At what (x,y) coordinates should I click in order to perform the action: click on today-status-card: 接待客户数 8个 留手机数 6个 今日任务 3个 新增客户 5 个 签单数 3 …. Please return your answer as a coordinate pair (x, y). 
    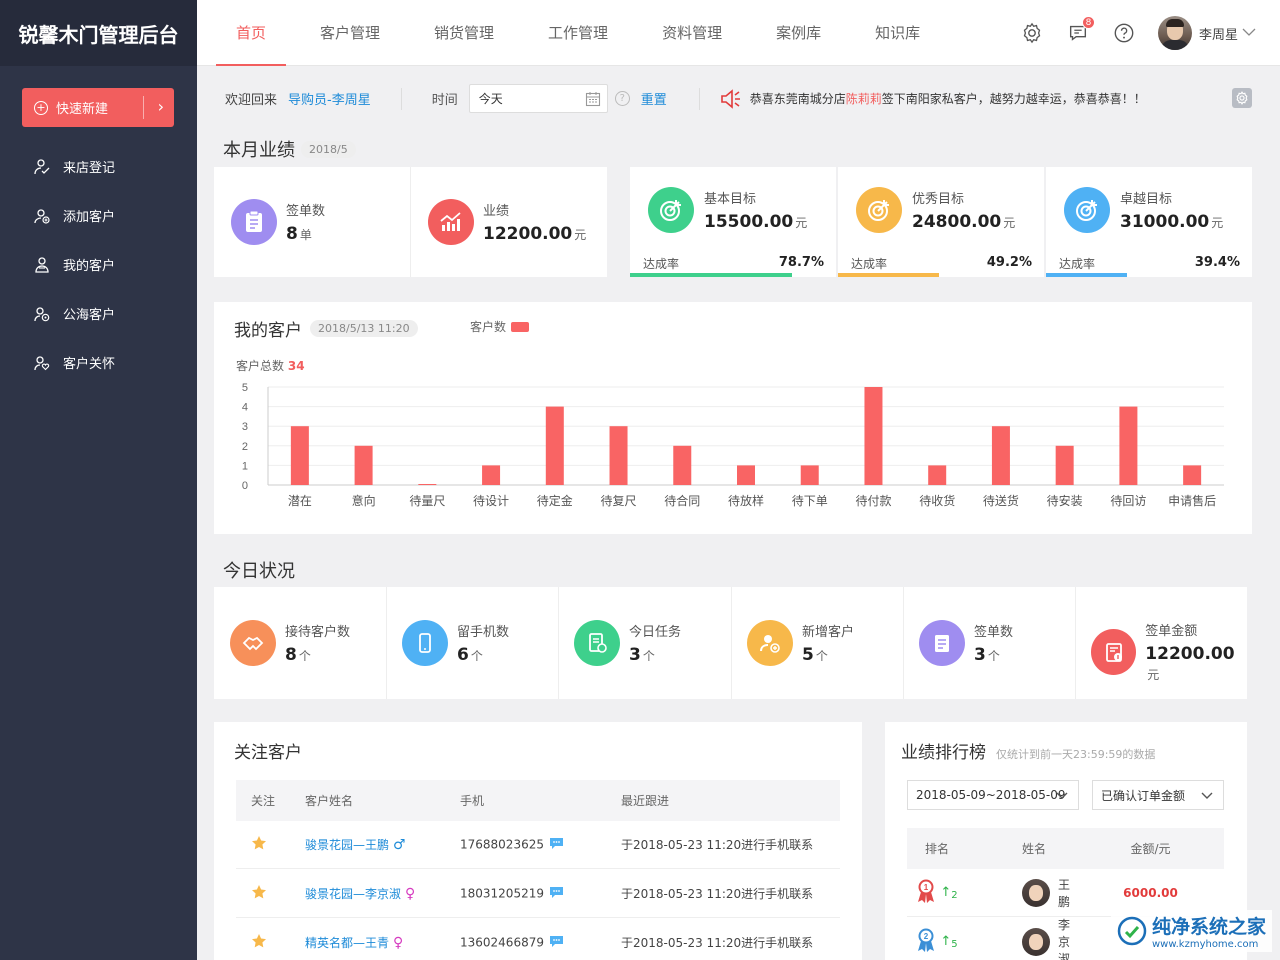
    Looking at the image, I should click on (730, 643).